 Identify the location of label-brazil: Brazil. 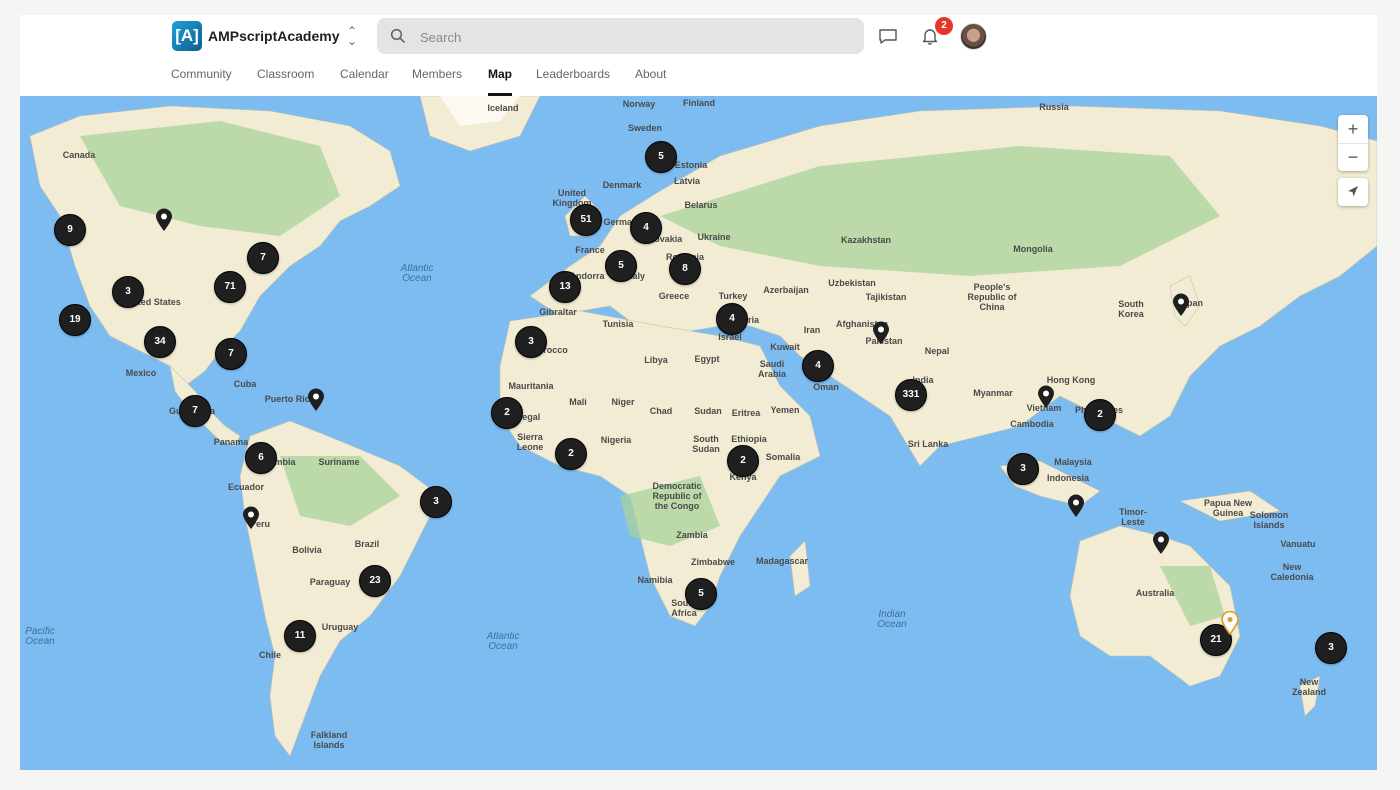
(367, 544).